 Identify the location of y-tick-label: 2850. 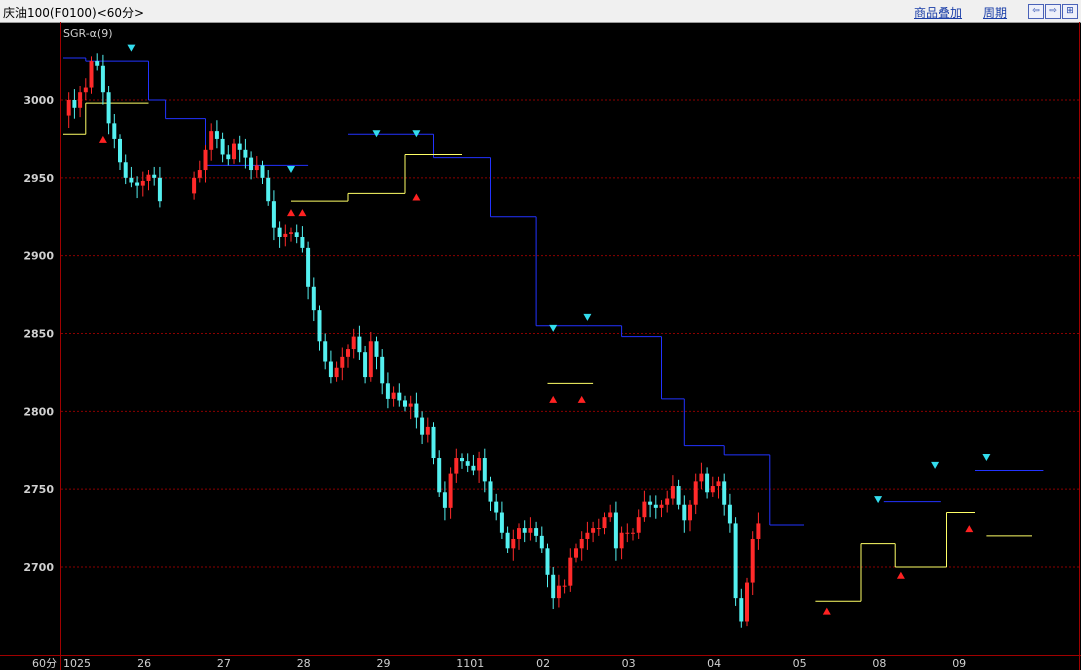
(38, 334).